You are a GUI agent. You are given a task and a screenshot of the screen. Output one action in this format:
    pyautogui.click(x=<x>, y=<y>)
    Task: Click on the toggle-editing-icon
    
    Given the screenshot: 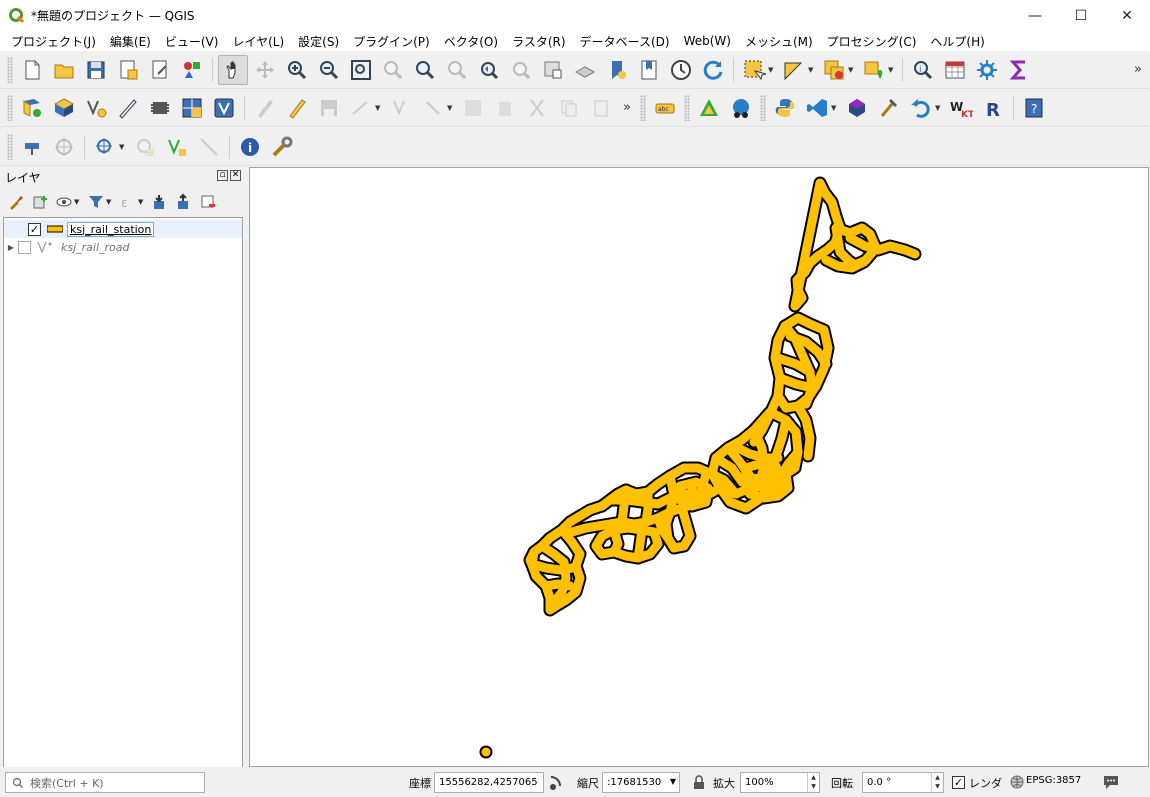 What is the action you would take?
    pyautogui.click(x=297, y=108)
    